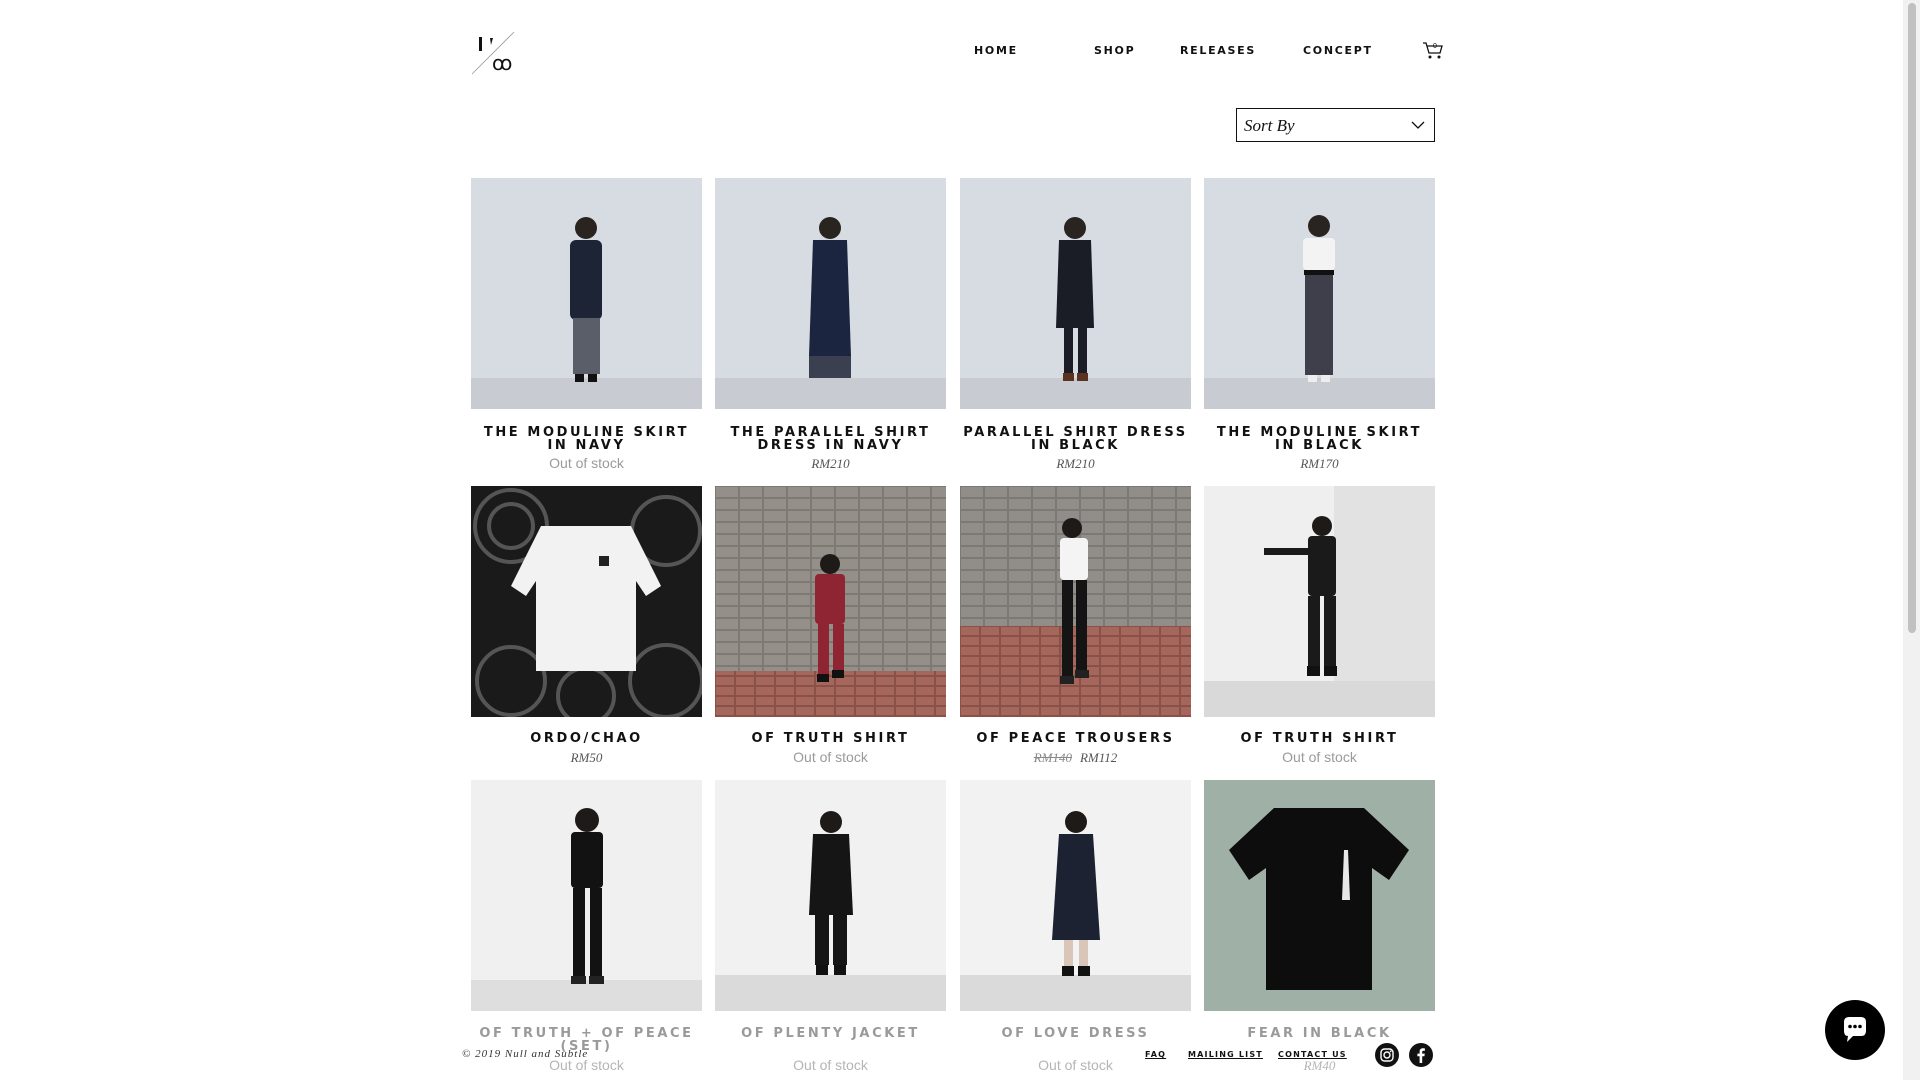  Describe the element at coordinates (1319, 1033) in the screenshot. I see `product-name: FEAR IN BLACK` at that location.